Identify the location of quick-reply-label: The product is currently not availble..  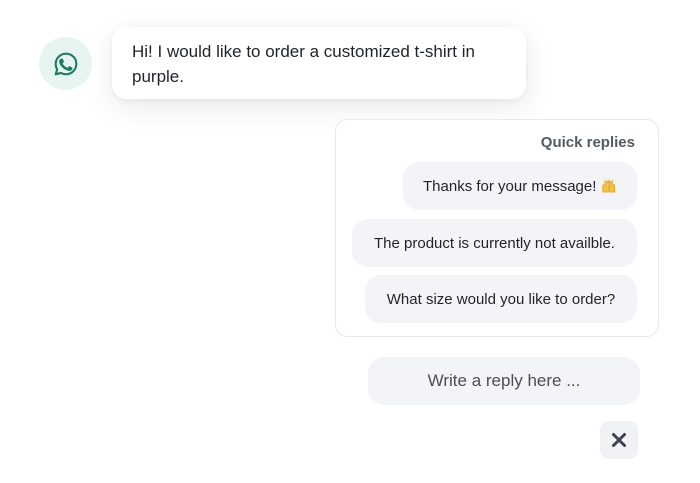
(494, 243).